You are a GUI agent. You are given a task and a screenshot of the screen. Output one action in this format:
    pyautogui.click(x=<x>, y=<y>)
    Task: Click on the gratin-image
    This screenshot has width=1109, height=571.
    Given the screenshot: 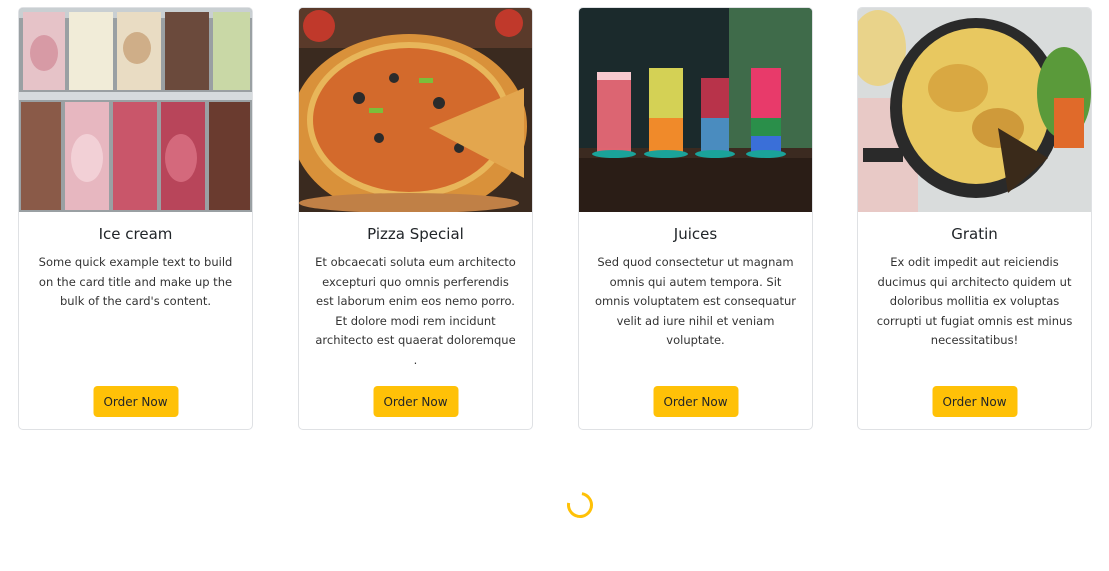 What is the action you would take?
    pyautogui.click(x=974, y=110)
    